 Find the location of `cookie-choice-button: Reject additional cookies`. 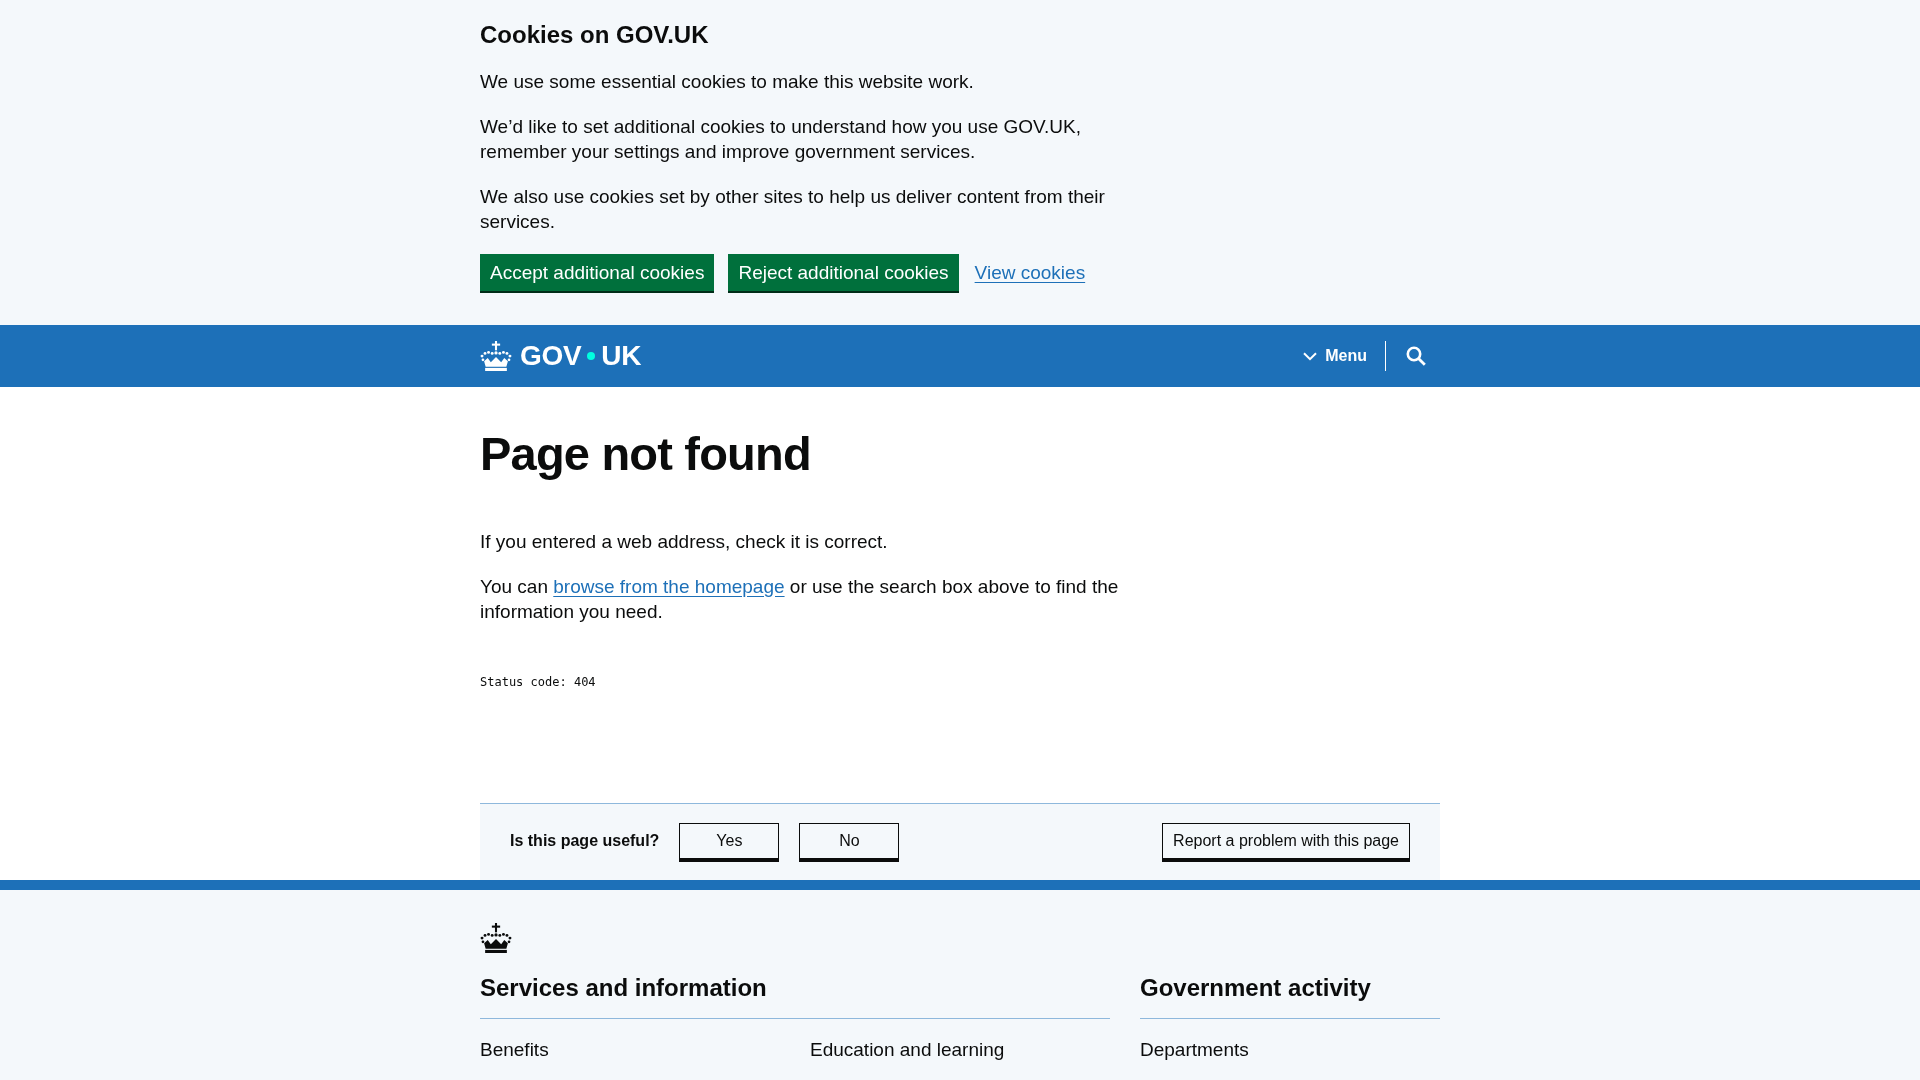

cookie-choice-button: Reject additional cookies is located at coordinates (843, 272).